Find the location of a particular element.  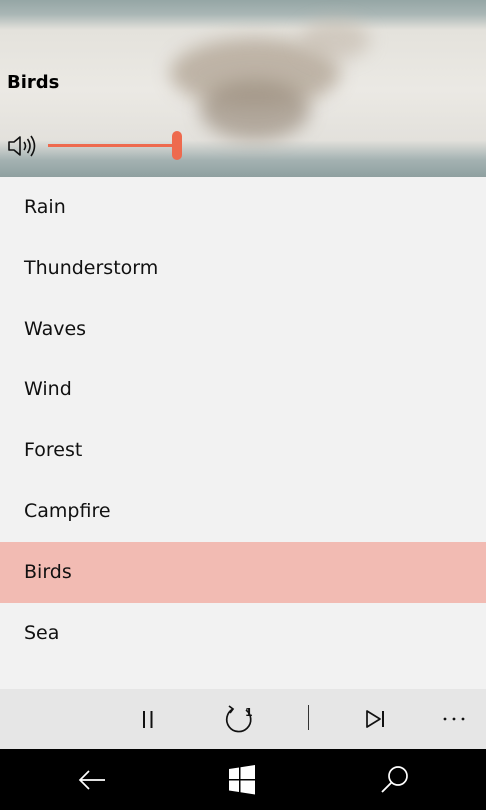

sound-item-thunderstorm: Thunderstorm is located at coordinates (243, 268).